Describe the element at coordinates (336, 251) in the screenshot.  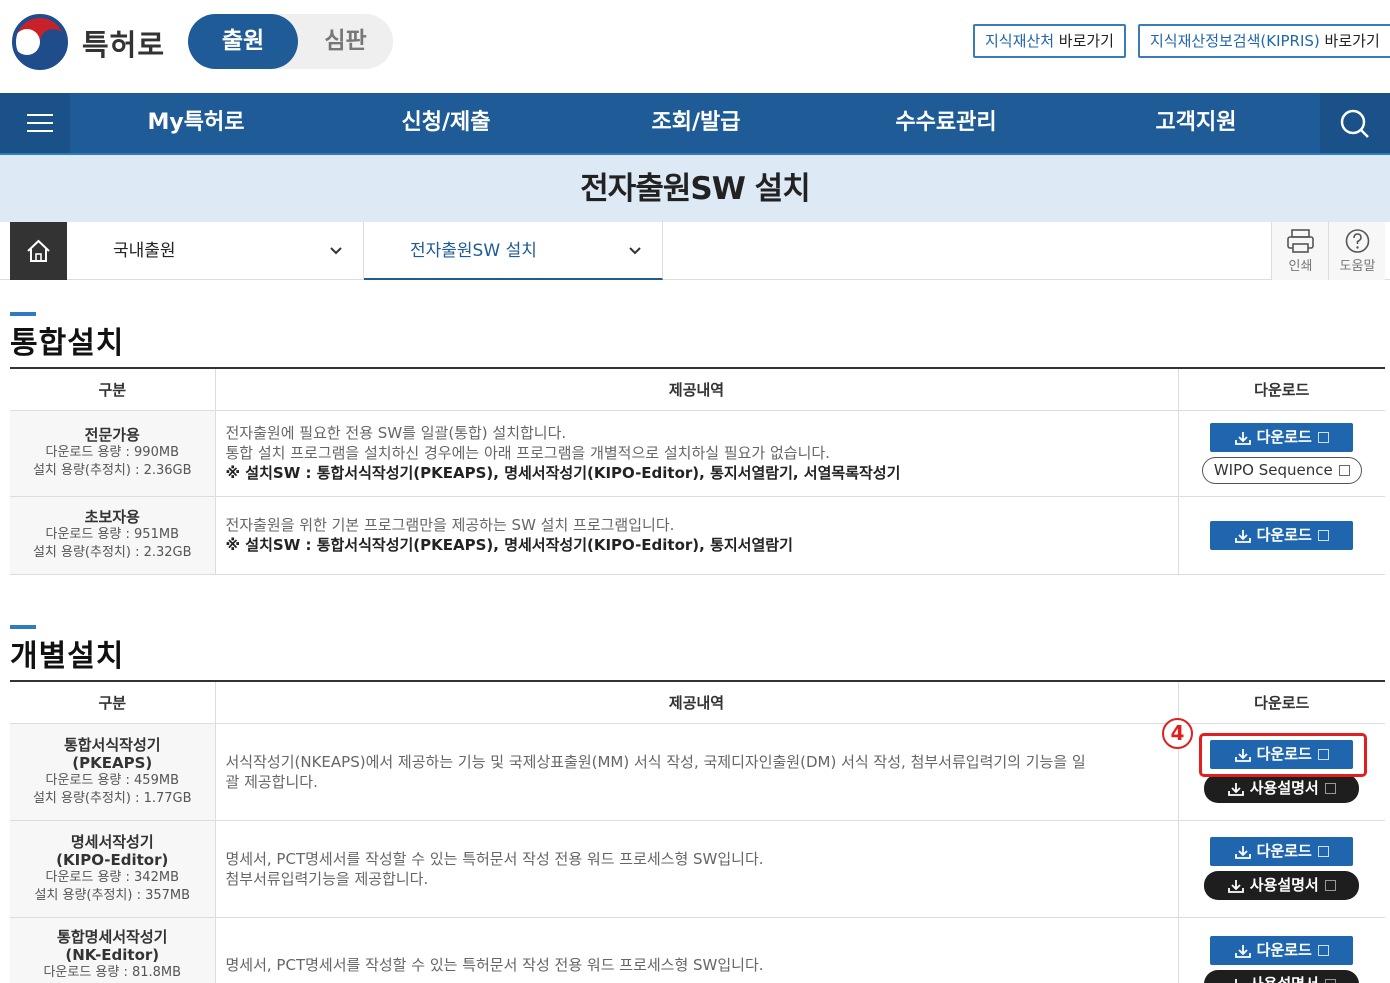
I see `chevron-down-icon` at that location.